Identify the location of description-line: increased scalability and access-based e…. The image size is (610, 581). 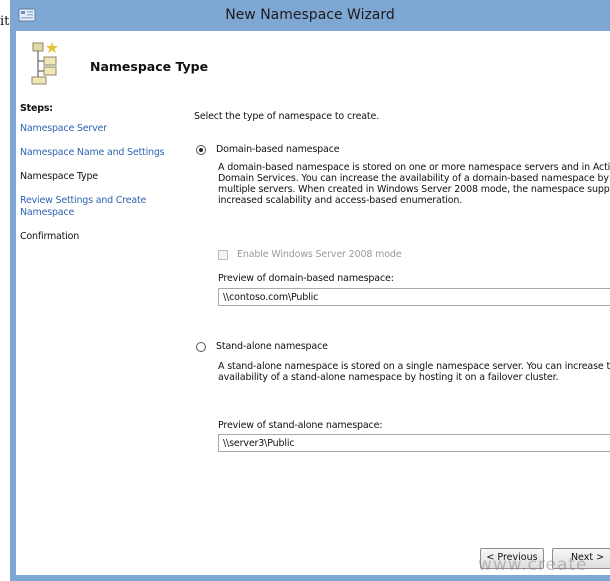
(340, 200).